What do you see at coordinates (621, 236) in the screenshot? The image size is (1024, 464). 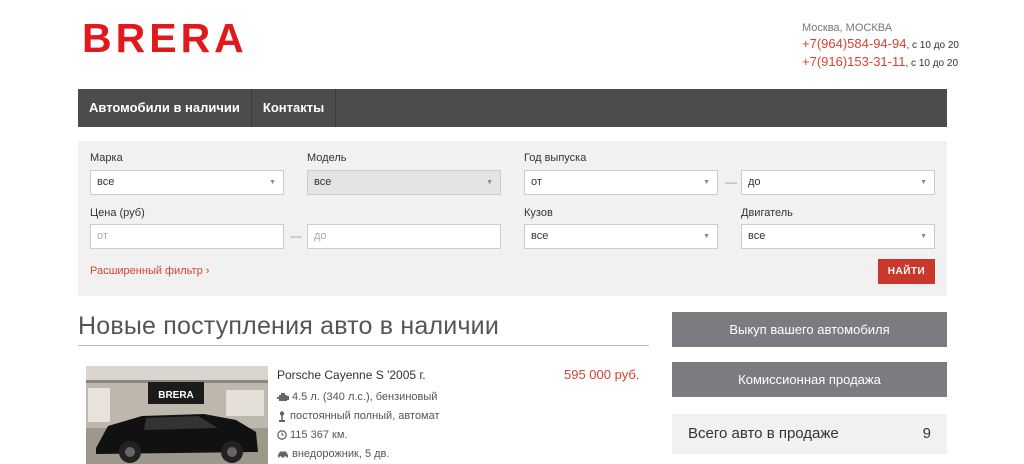 I see `body-select: все ▼` at bounding box center [621, 236].